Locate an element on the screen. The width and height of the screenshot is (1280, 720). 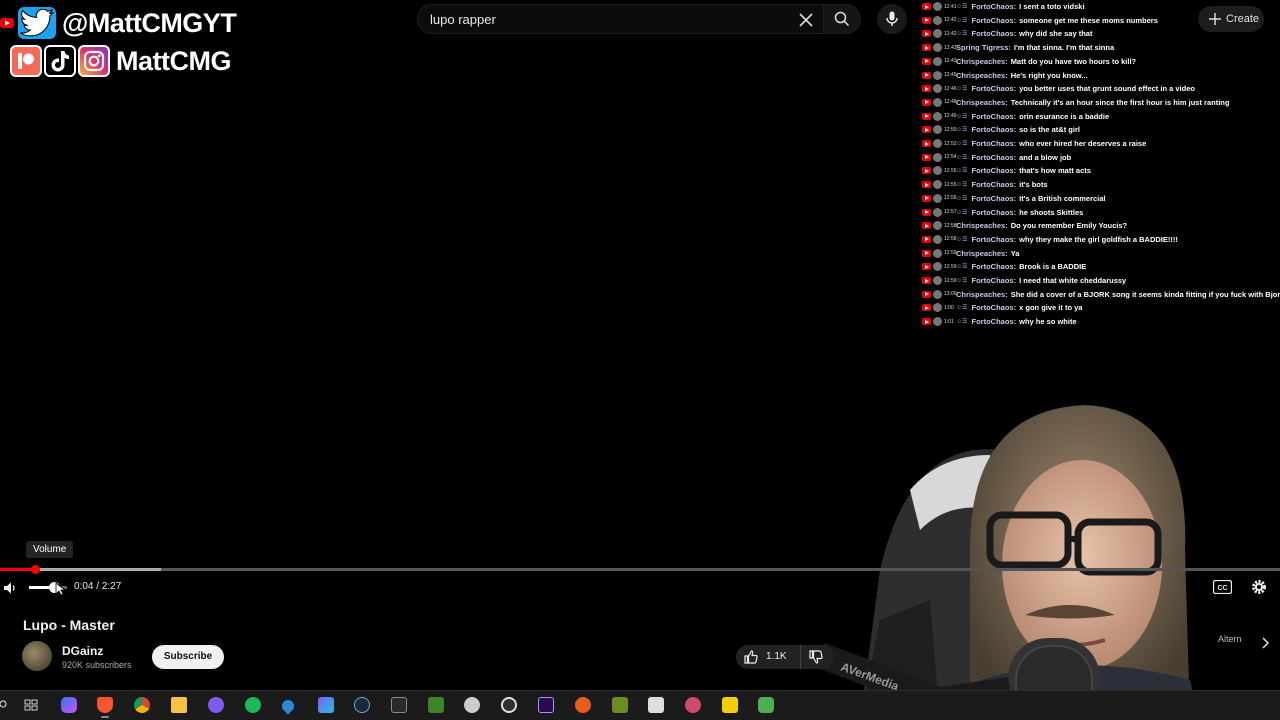
document-icon is located at coordinates (656, 705).